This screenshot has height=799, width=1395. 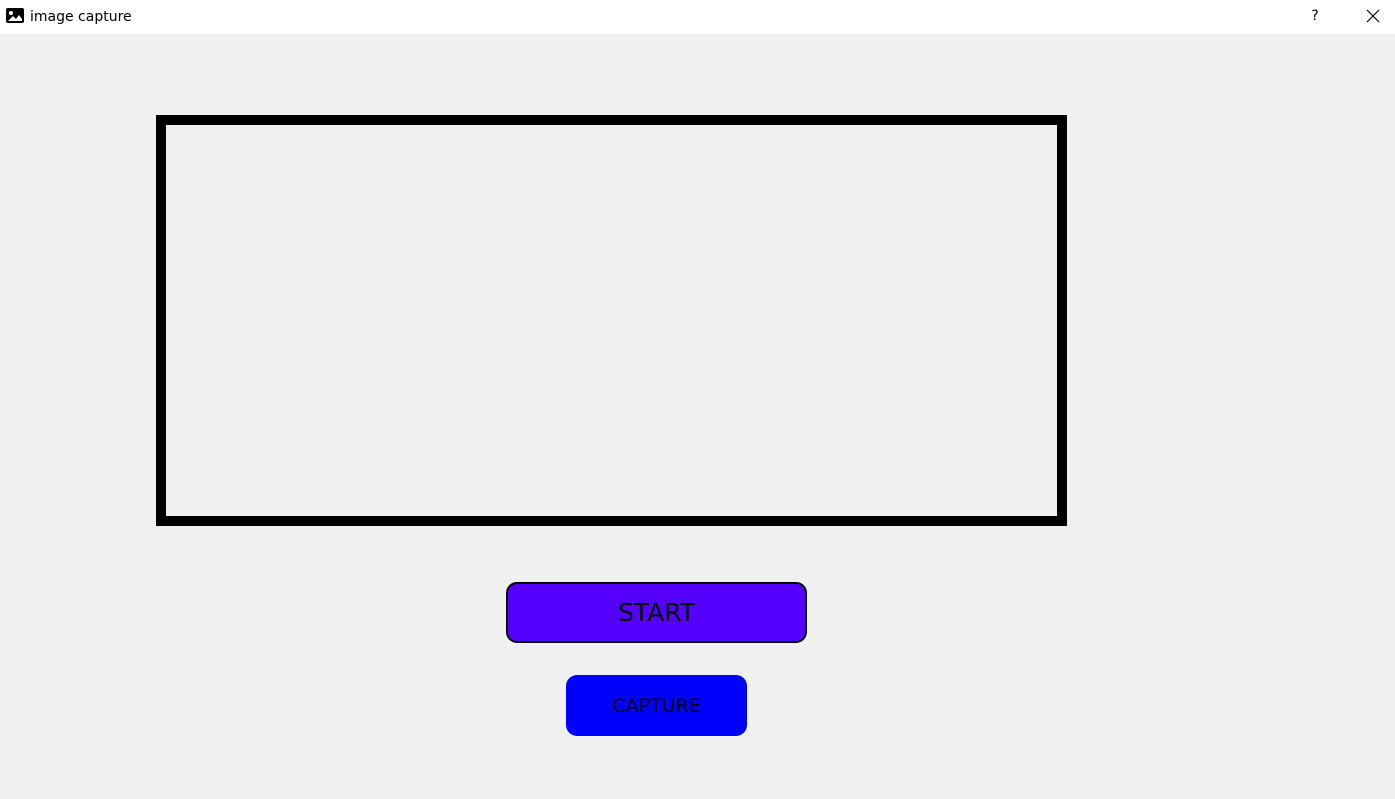 I want to click on close-button, so click(x=1373, y=16).